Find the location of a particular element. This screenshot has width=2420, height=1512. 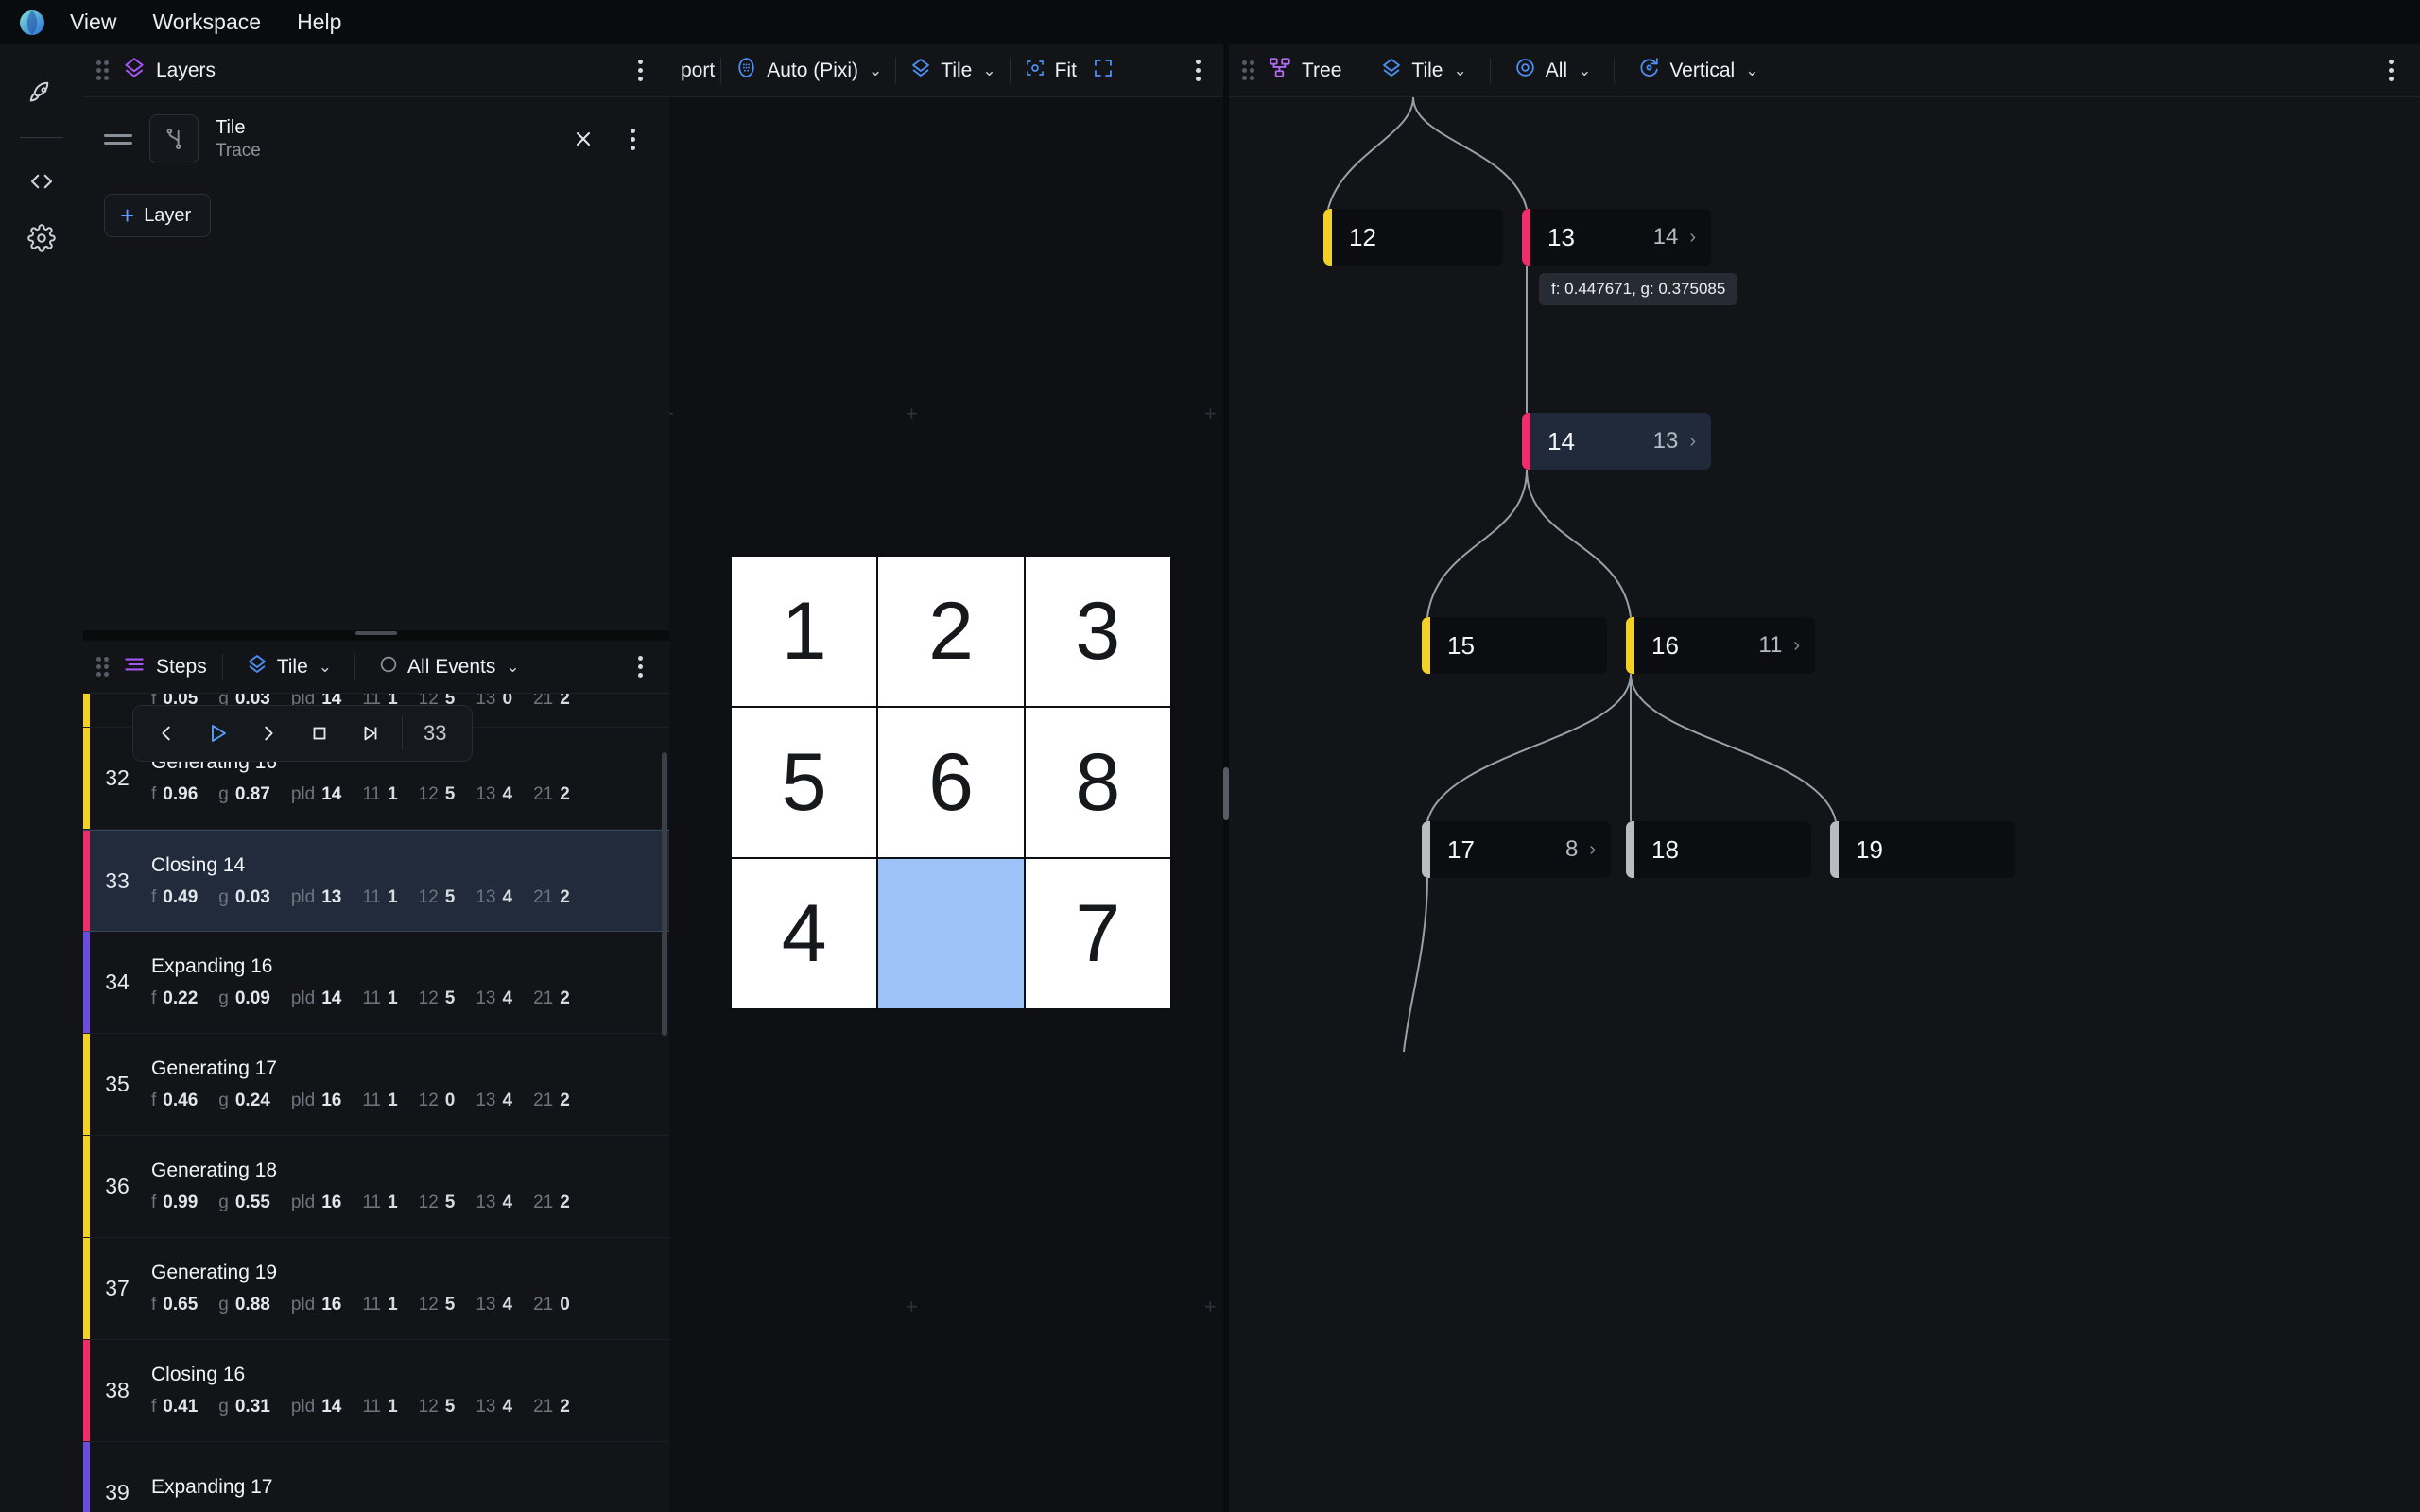

tree-more-options-icon is located at coordinates (2391, 71).